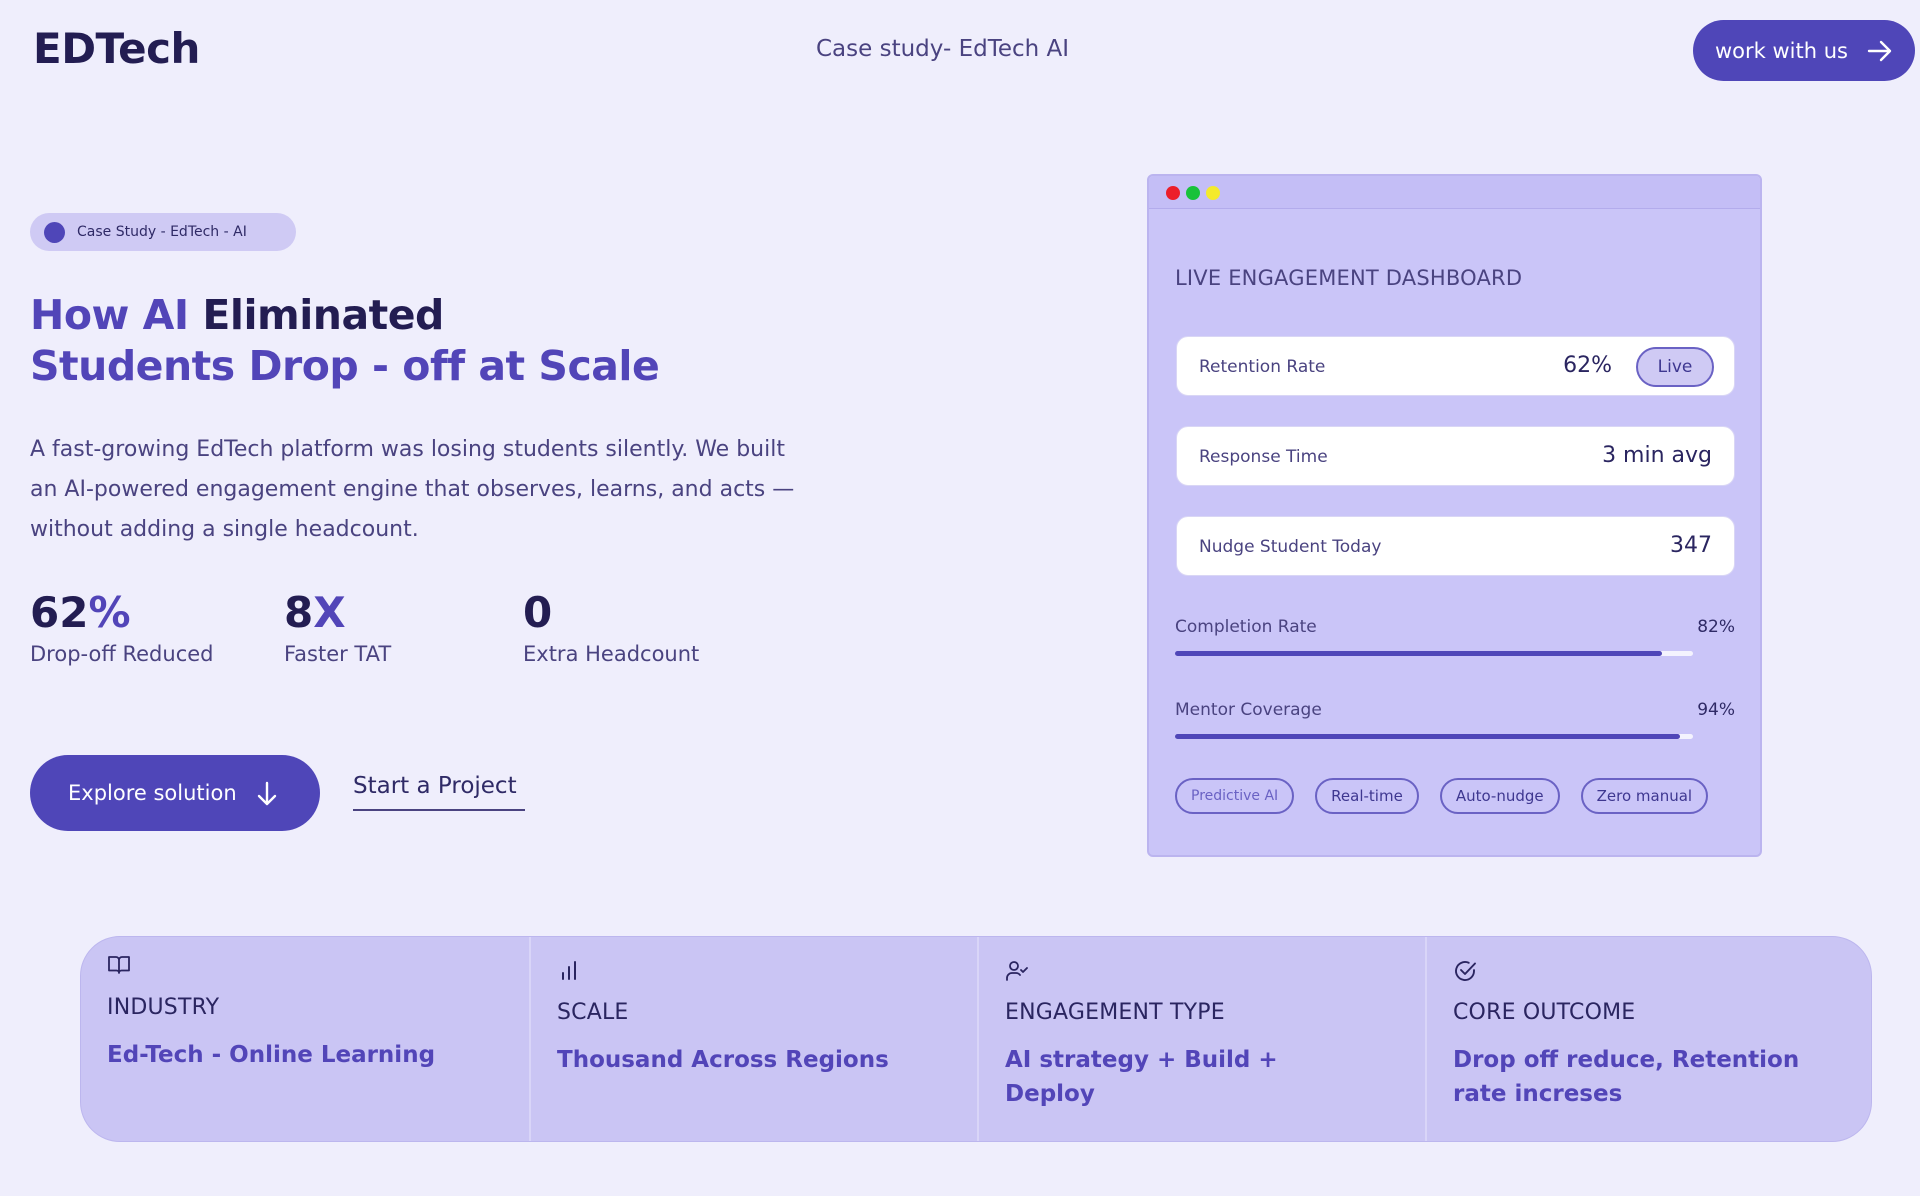 The height and width of the screenshot is (1196, 1920). I want to click on metric-value: 3 min avg, so click(1657, 455).